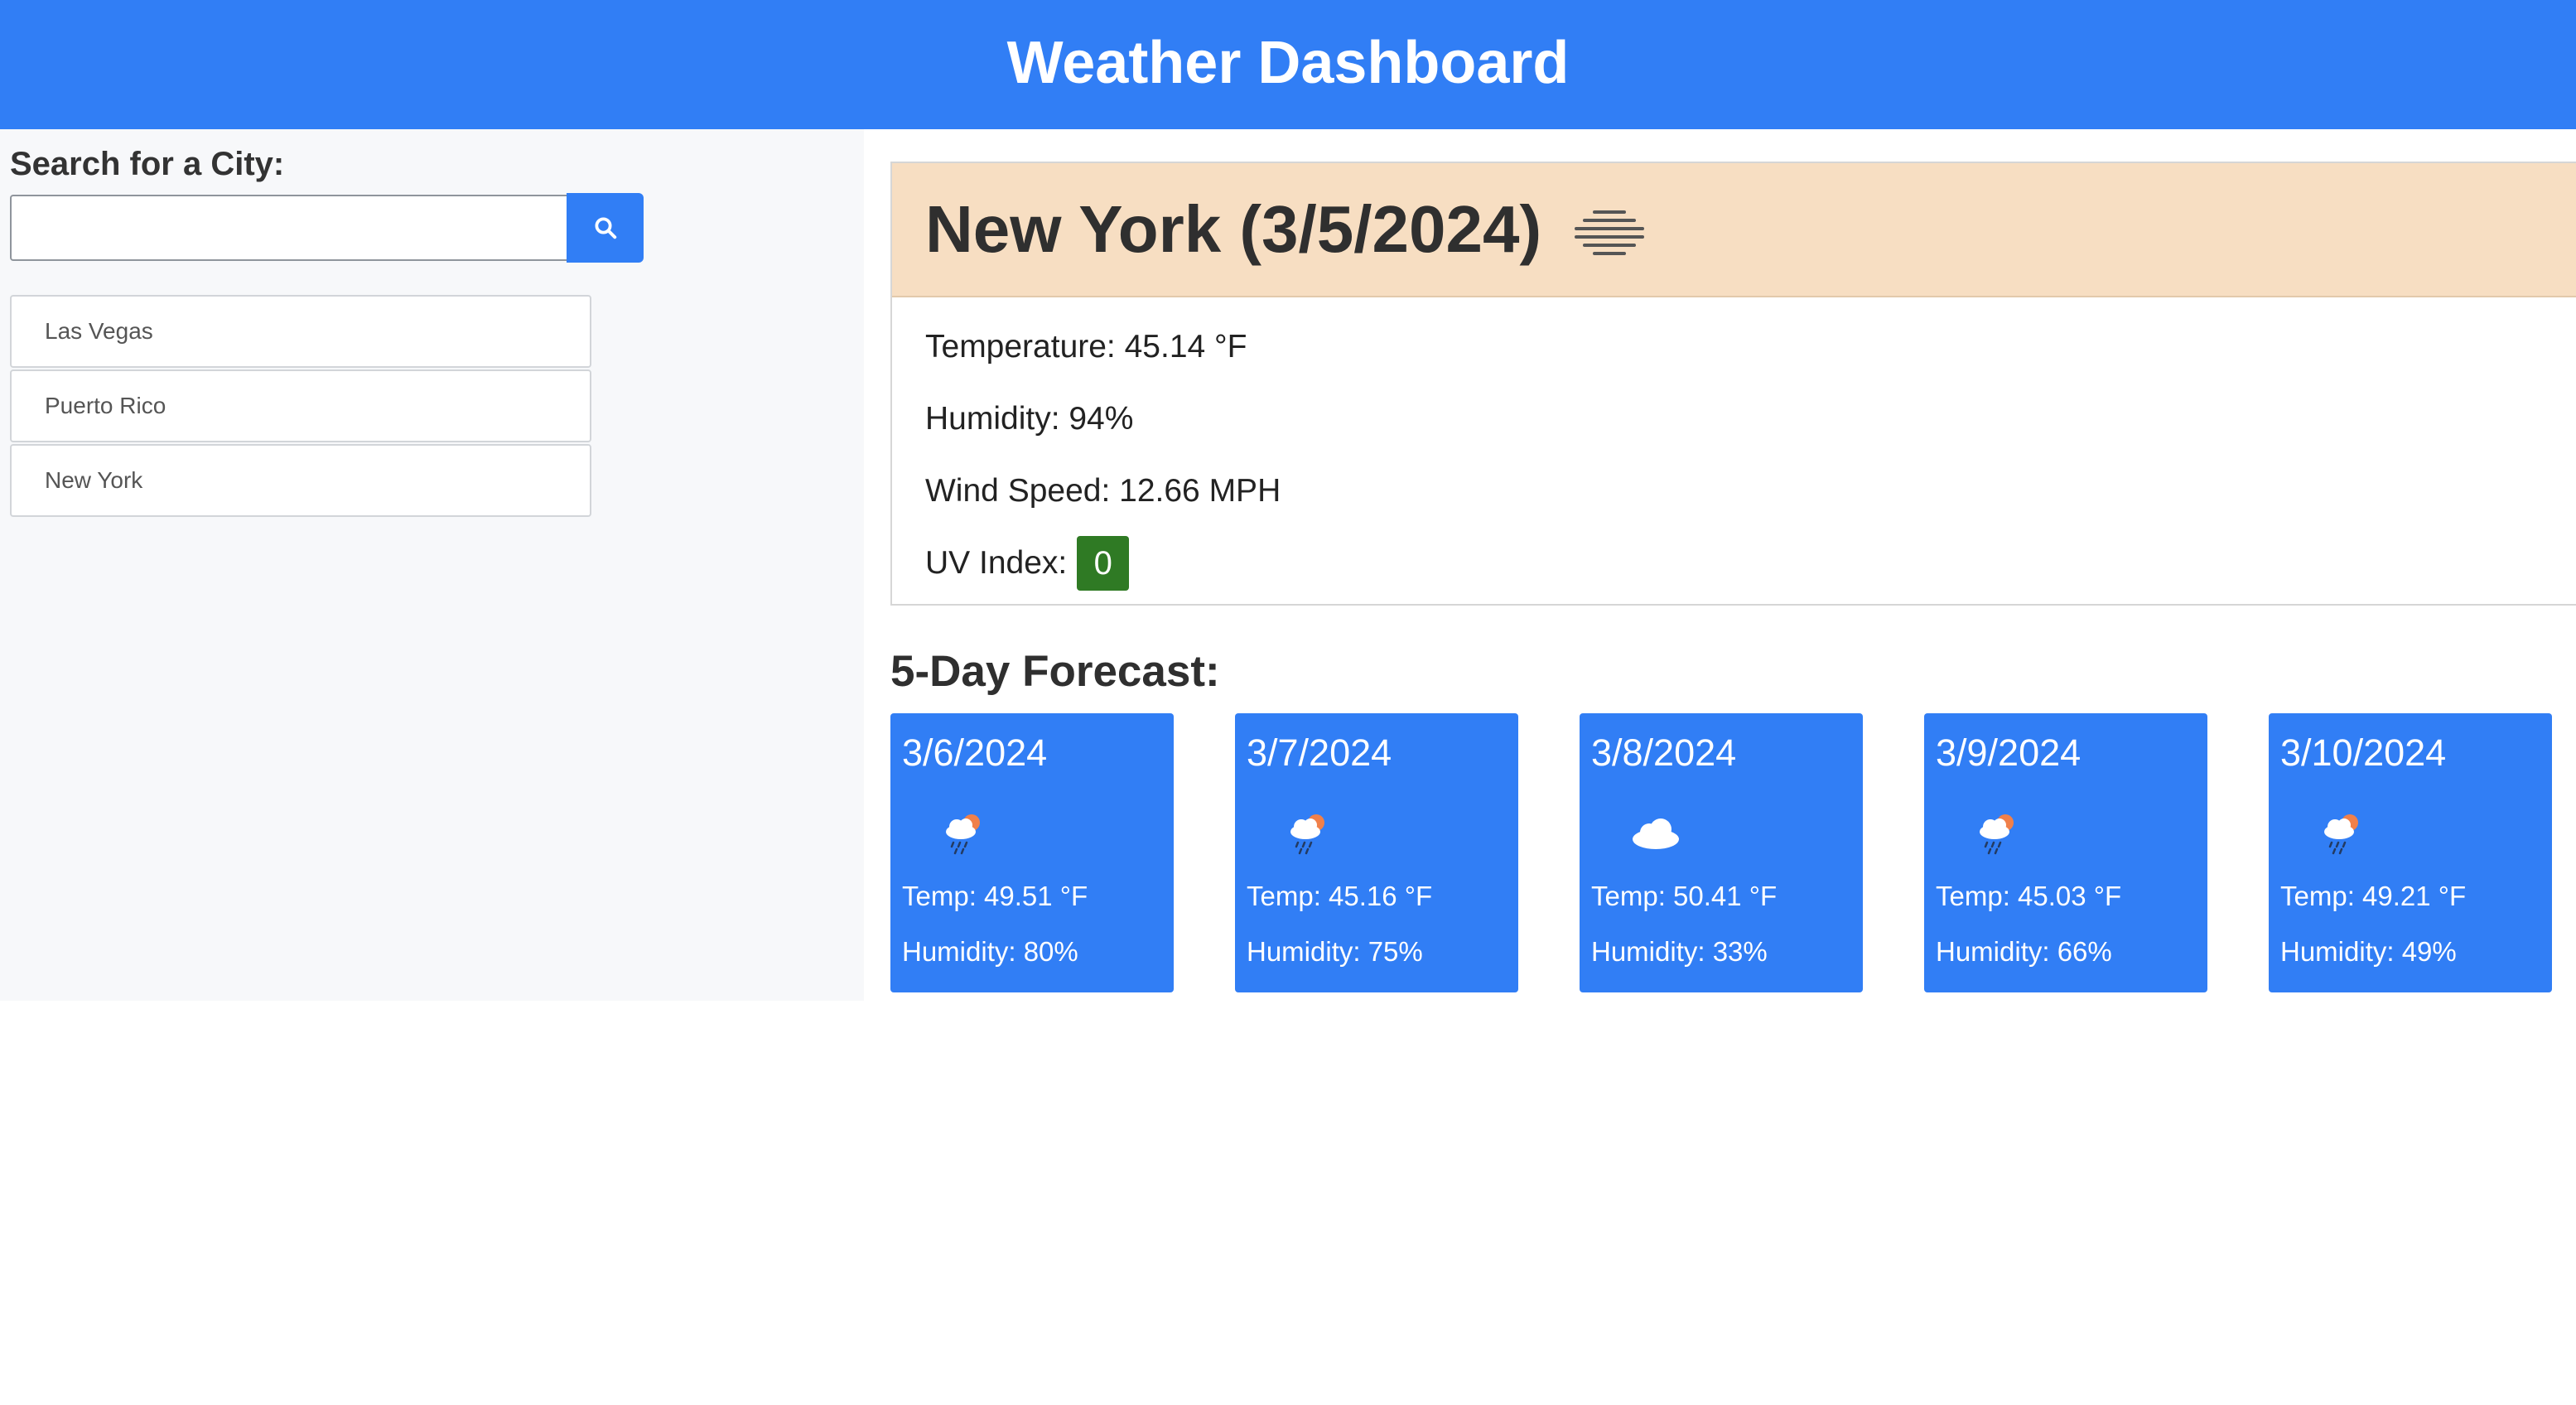 This screenshot has width=2576, height=1405. Describe the element at coordinates (995, 896) in the screenshot. I see `forecast-temp: Temp: 49.51 °F` at that location.